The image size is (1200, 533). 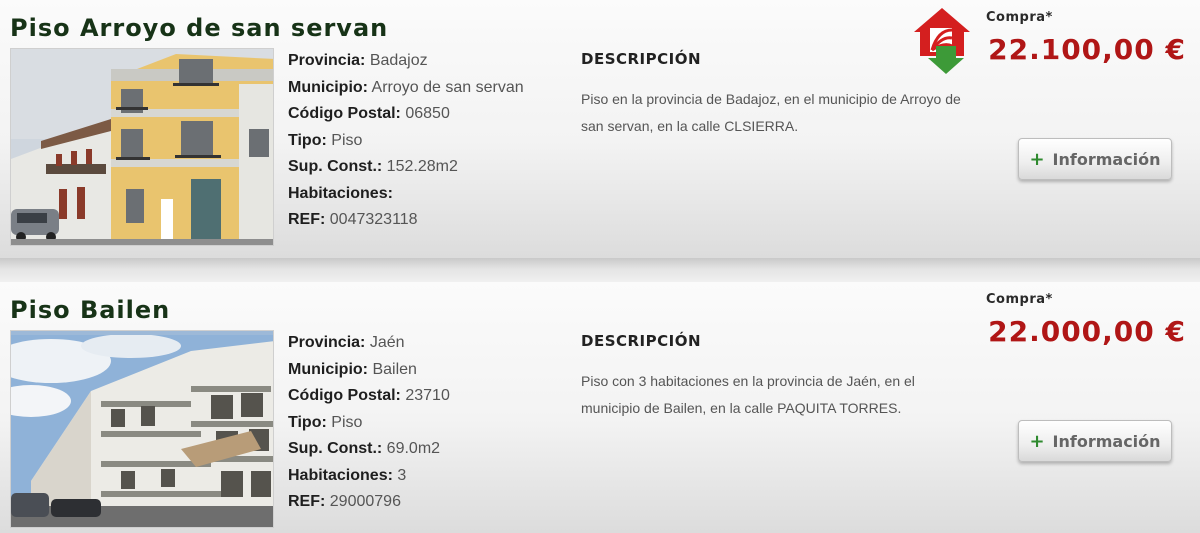 What do you see at coordinates (600, 270) in the screenshot?
I see `listing-separator` at bounding box center [600, 270].